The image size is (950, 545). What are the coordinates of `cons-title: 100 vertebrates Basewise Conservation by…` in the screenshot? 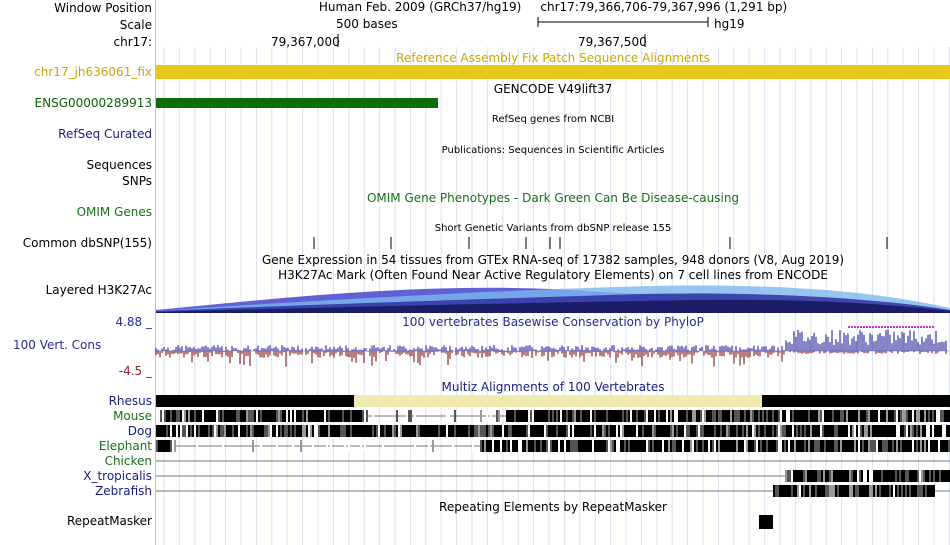 It's located at (553, 322).